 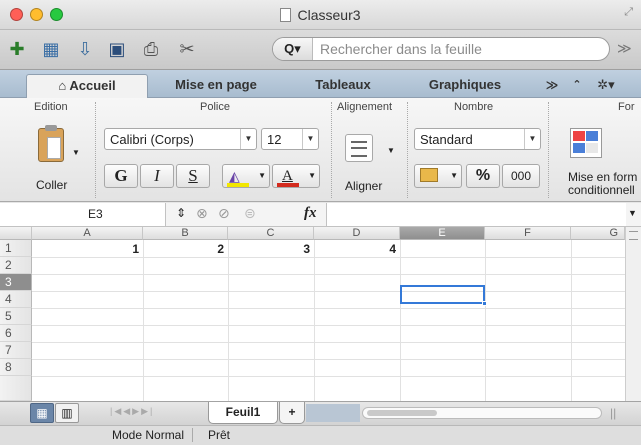 What do you see at coordinates (577, 86) in the screenshot?
I see `collapse-ribbon-icon: ⌃` at bounding box center [577, 86].